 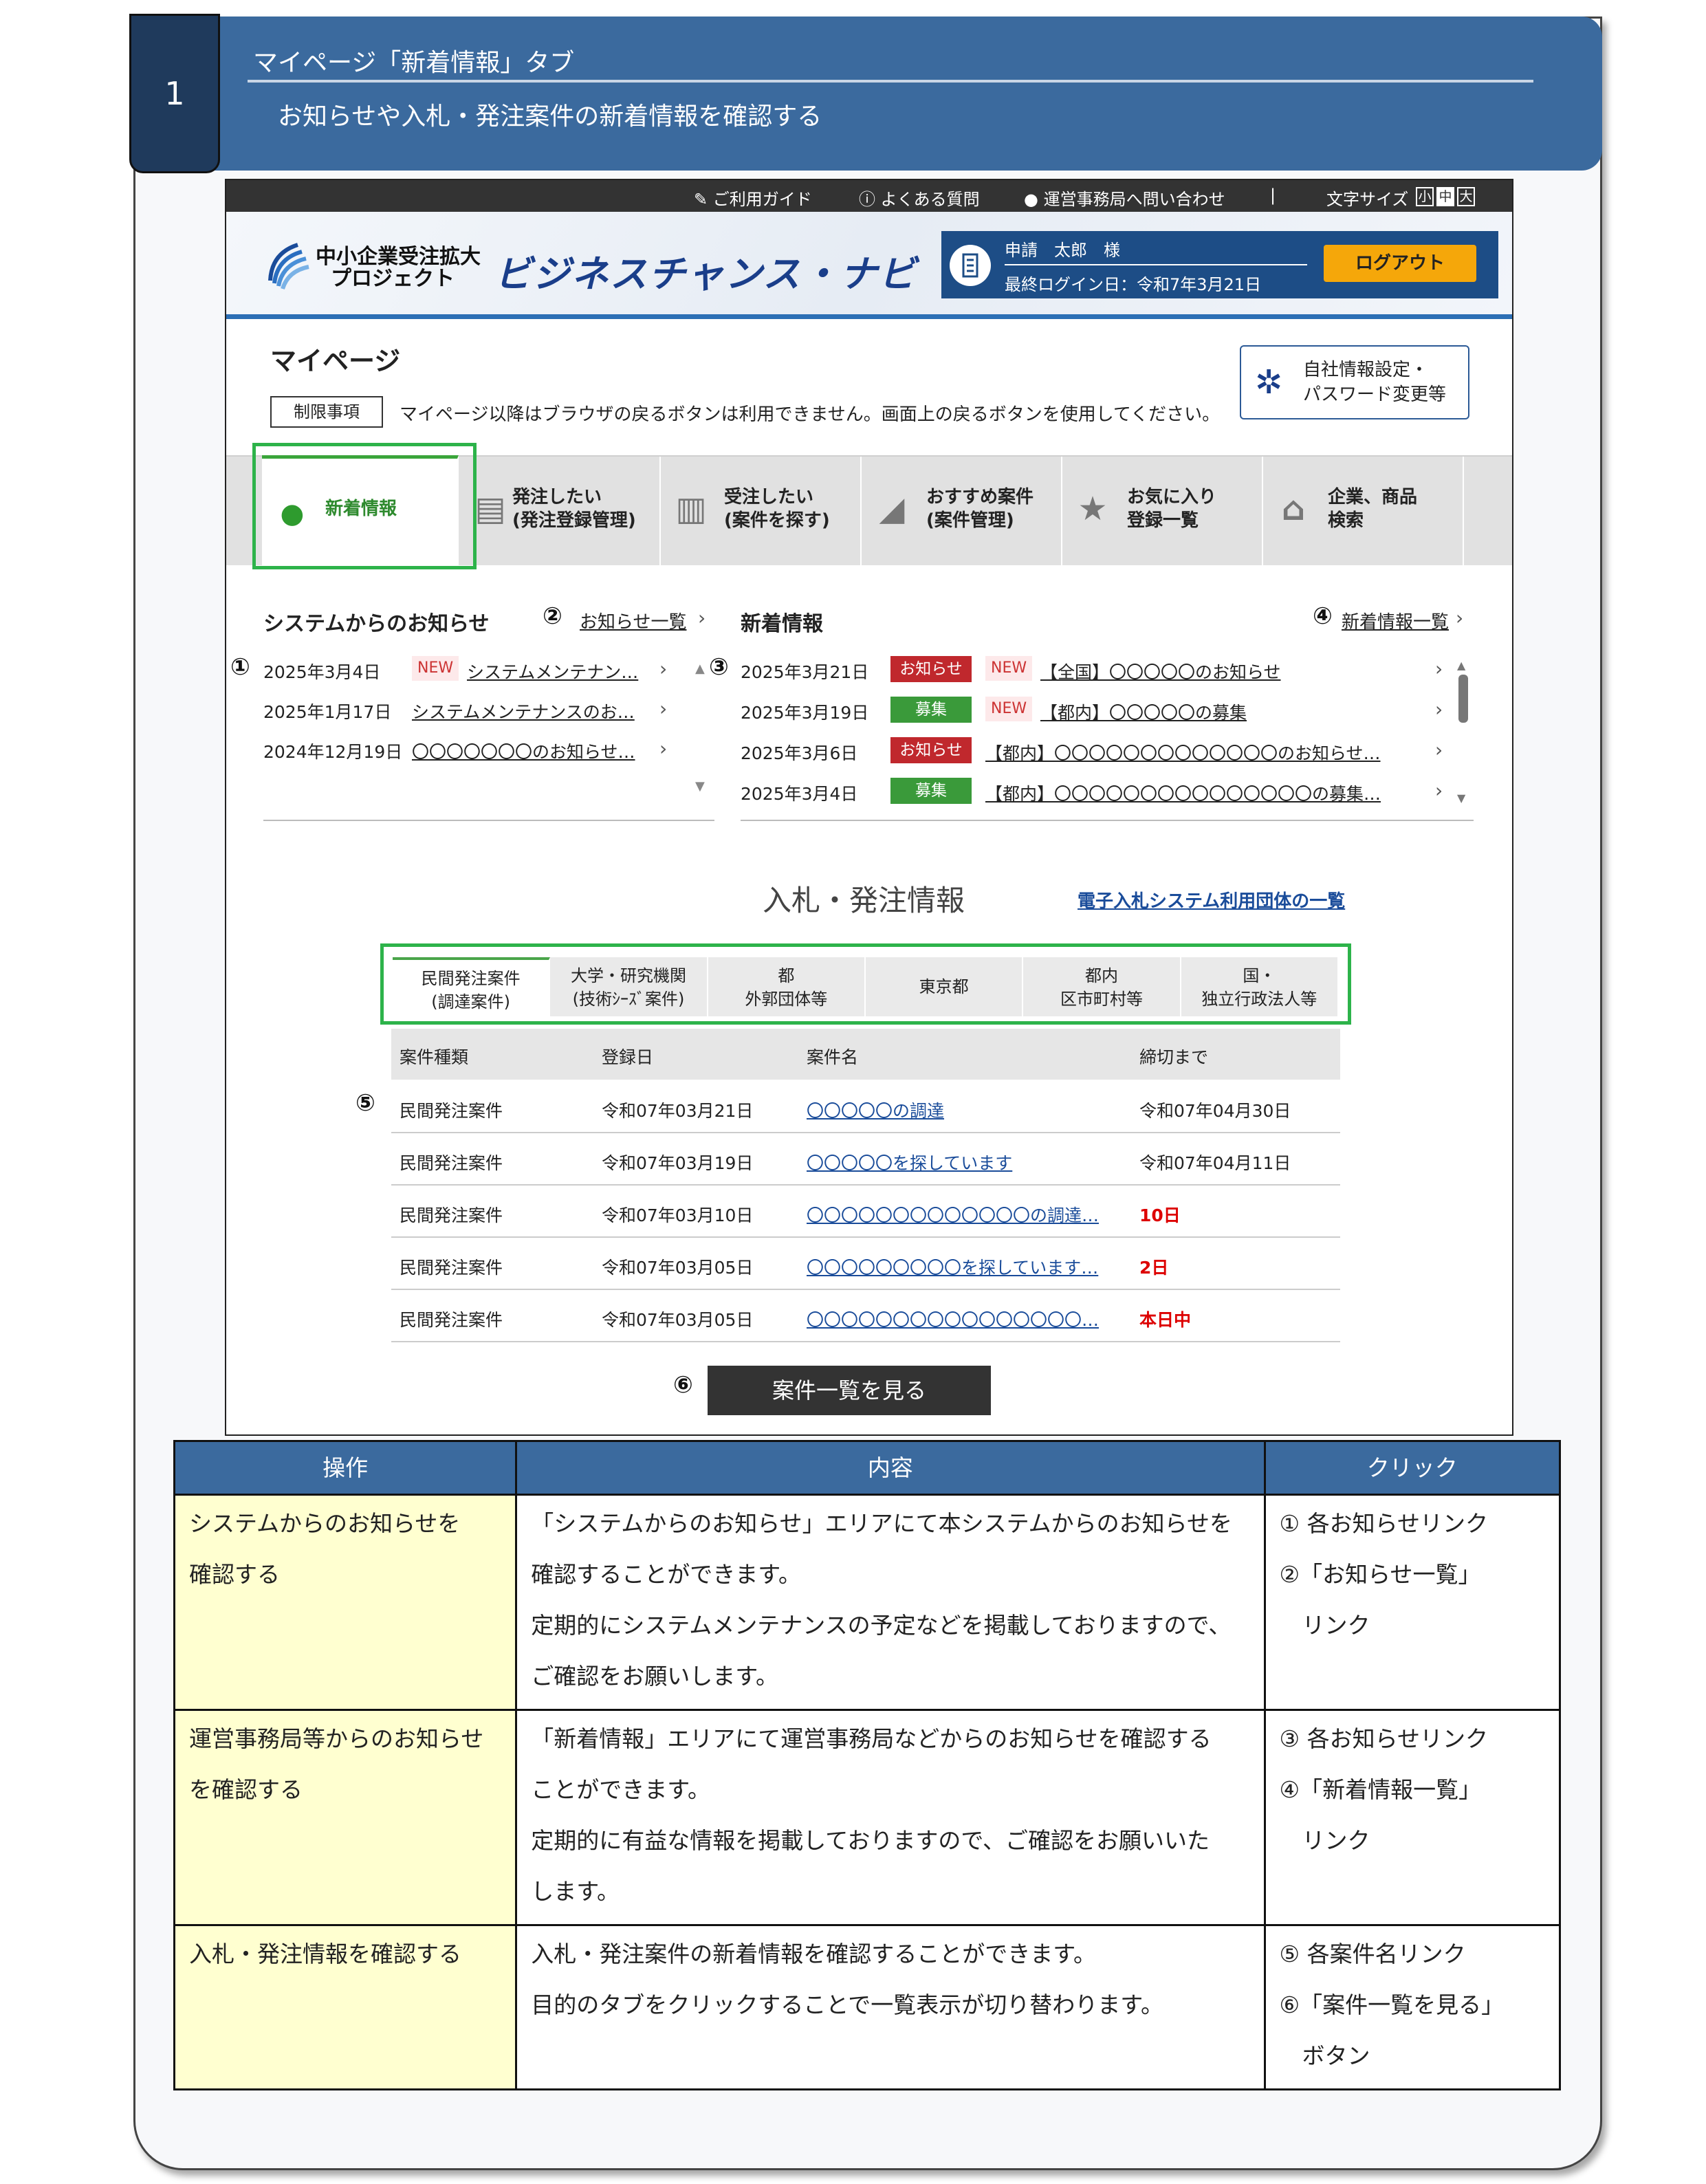 I want to click on column-header-content: 内容, so click(x=890, y=1468).